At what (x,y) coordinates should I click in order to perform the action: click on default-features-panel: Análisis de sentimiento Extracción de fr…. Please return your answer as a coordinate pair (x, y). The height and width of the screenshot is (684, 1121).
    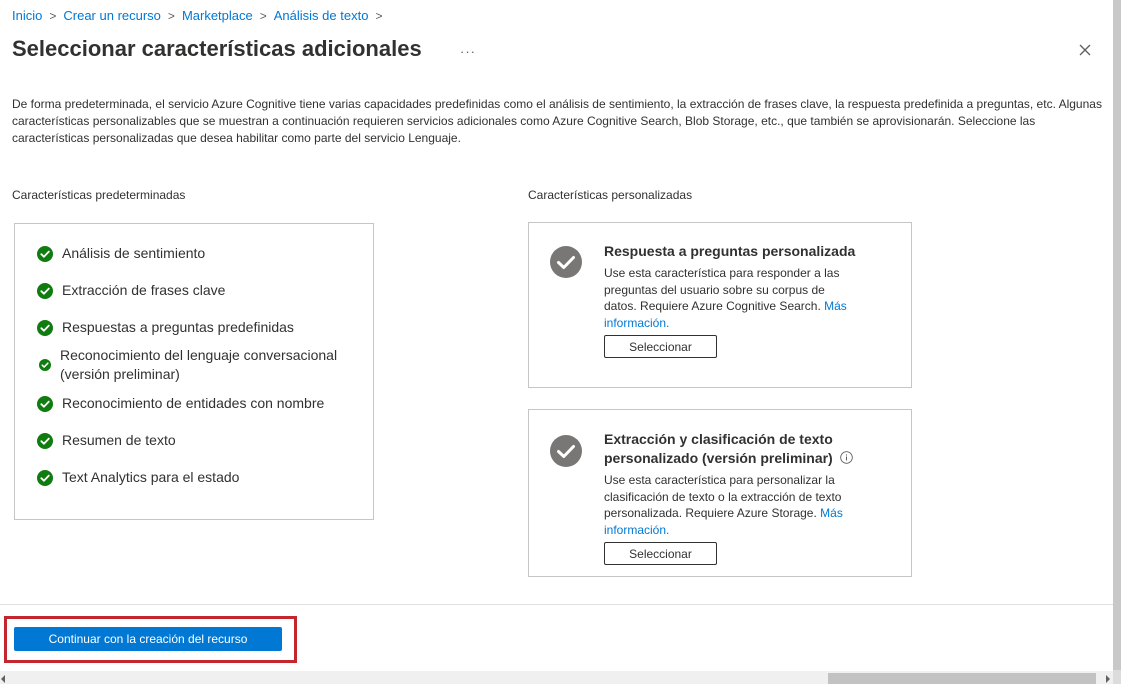
    Looking at the image, I should click on (194, 371).